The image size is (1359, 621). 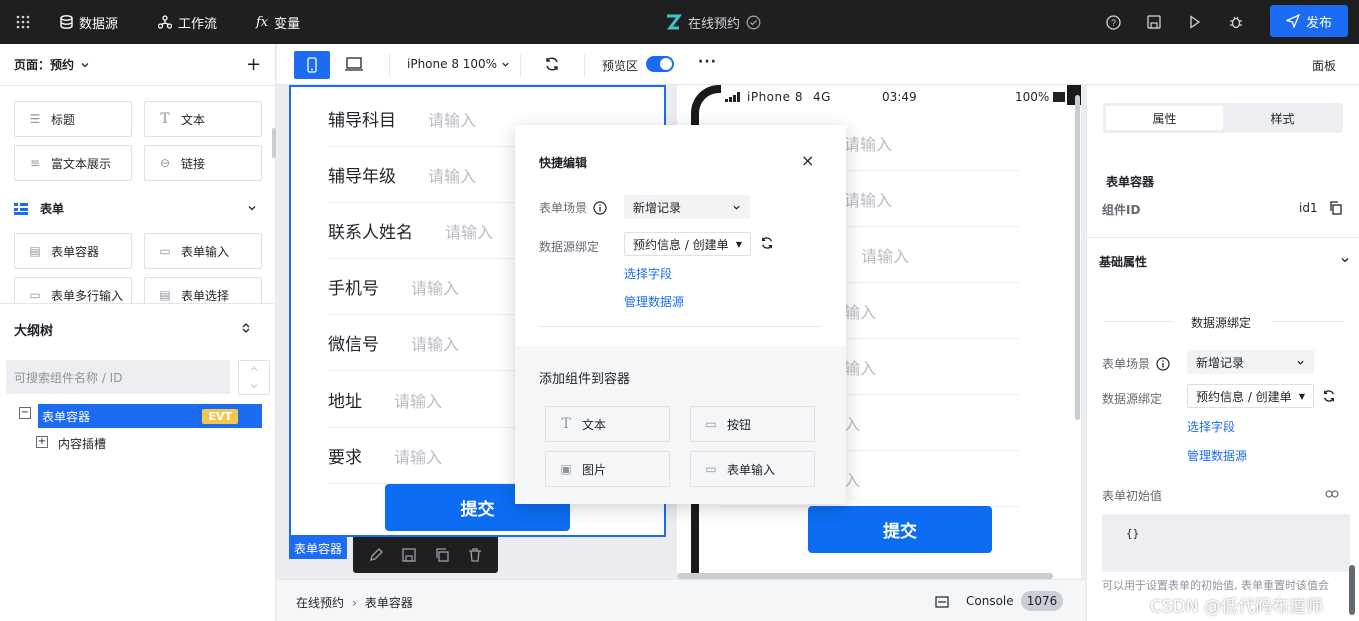 I want to click on preview-toggle, so click(x=660, y=64).